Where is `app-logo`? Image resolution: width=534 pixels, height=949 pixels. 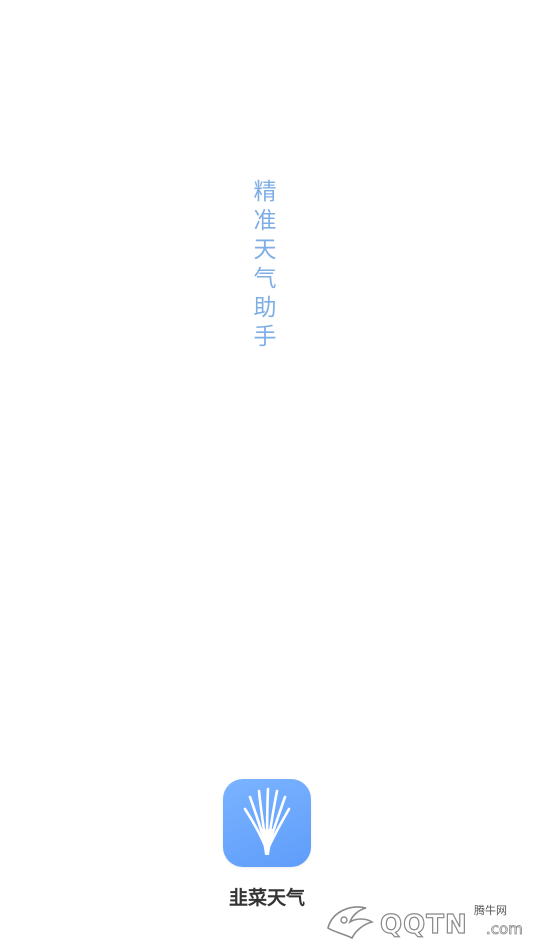
app-logo is located at coordinates (267, 823).